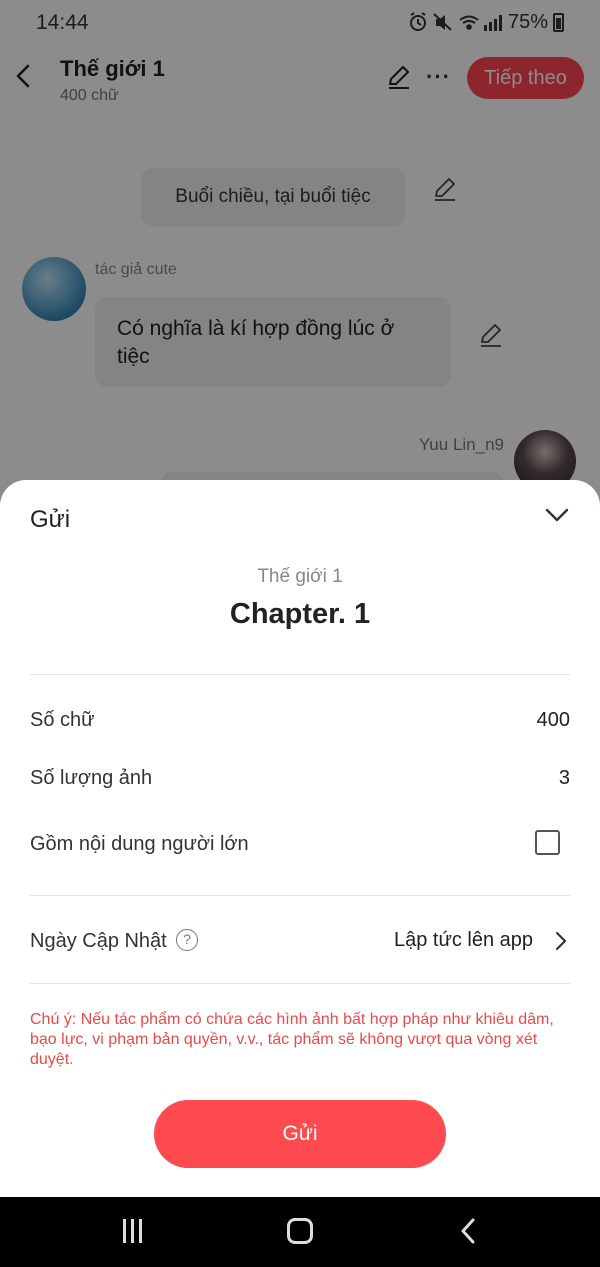 The width and height of the screenshot is (600, 1267). I want to click on adult-content-checkbox, so click(547, 842).